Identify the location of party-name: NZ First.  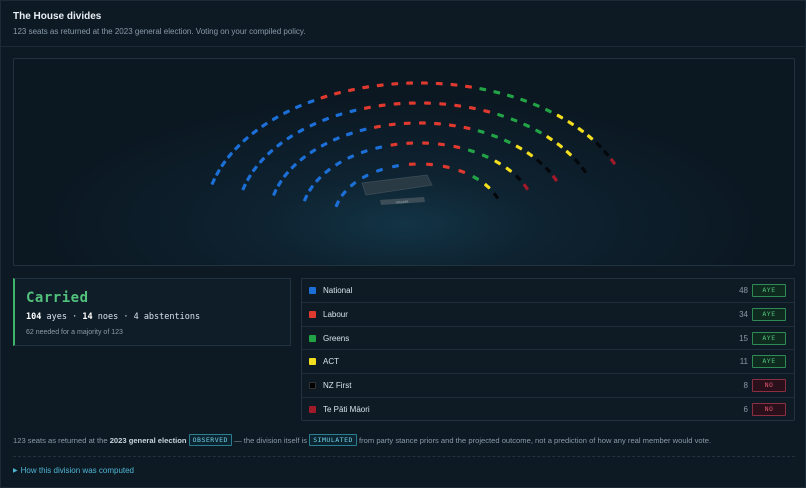
(337, 386).